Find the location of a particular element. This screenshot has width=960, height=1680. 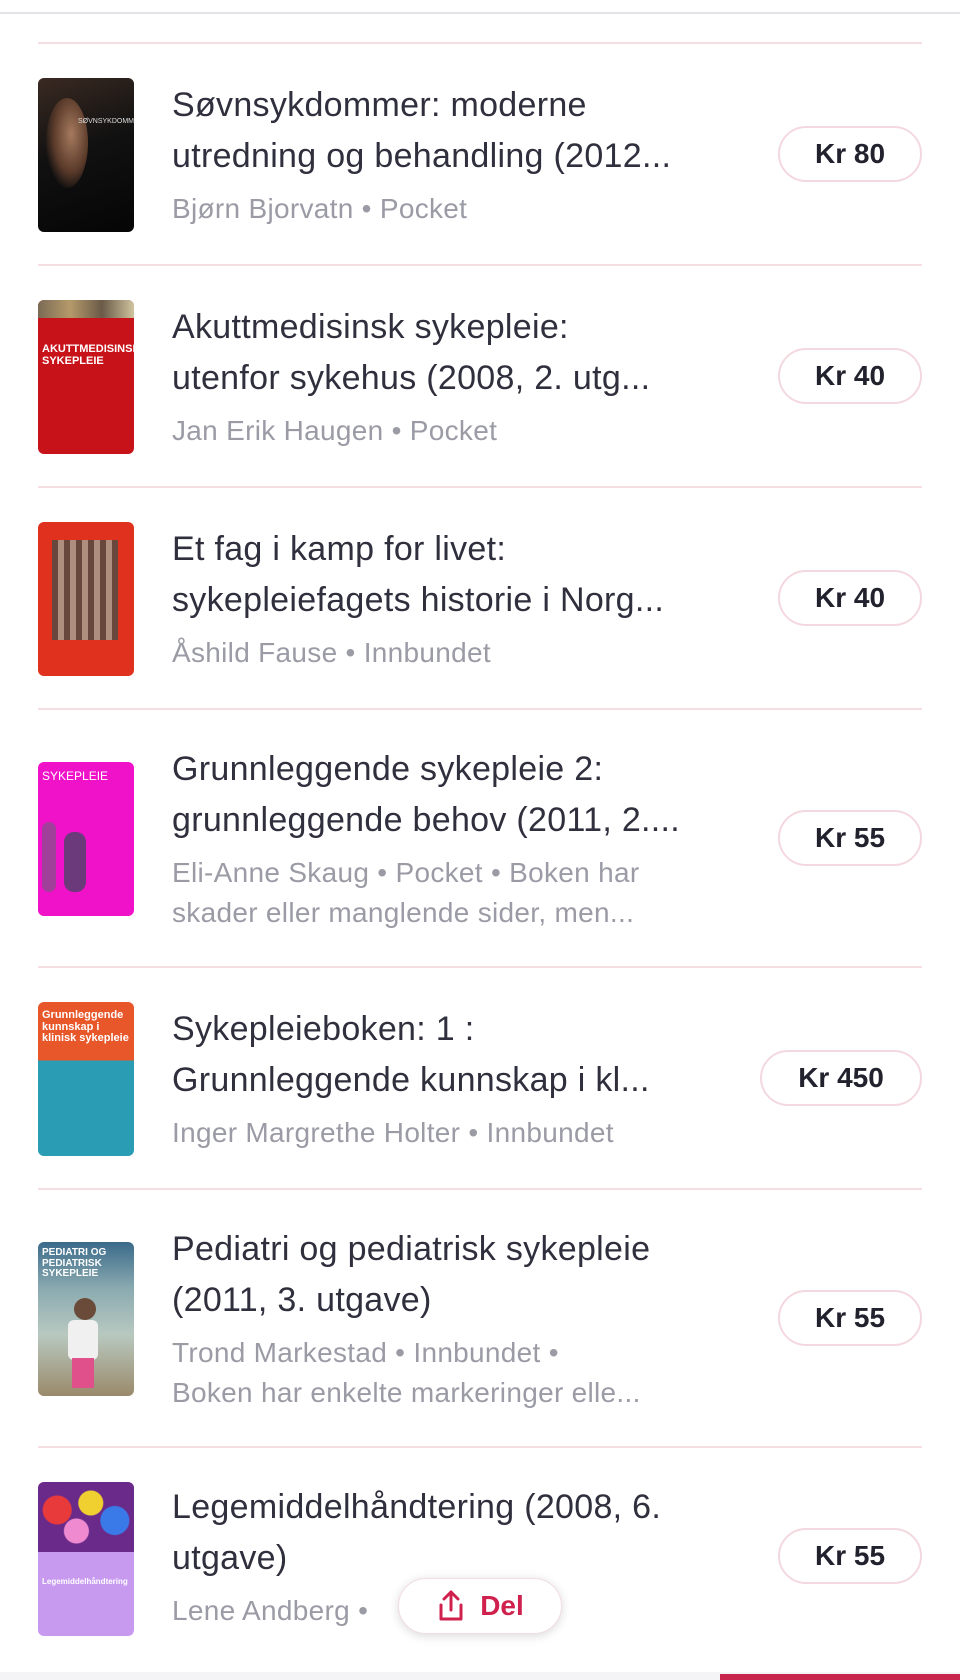

share-button: Del is located at coordinates (480, 1606).